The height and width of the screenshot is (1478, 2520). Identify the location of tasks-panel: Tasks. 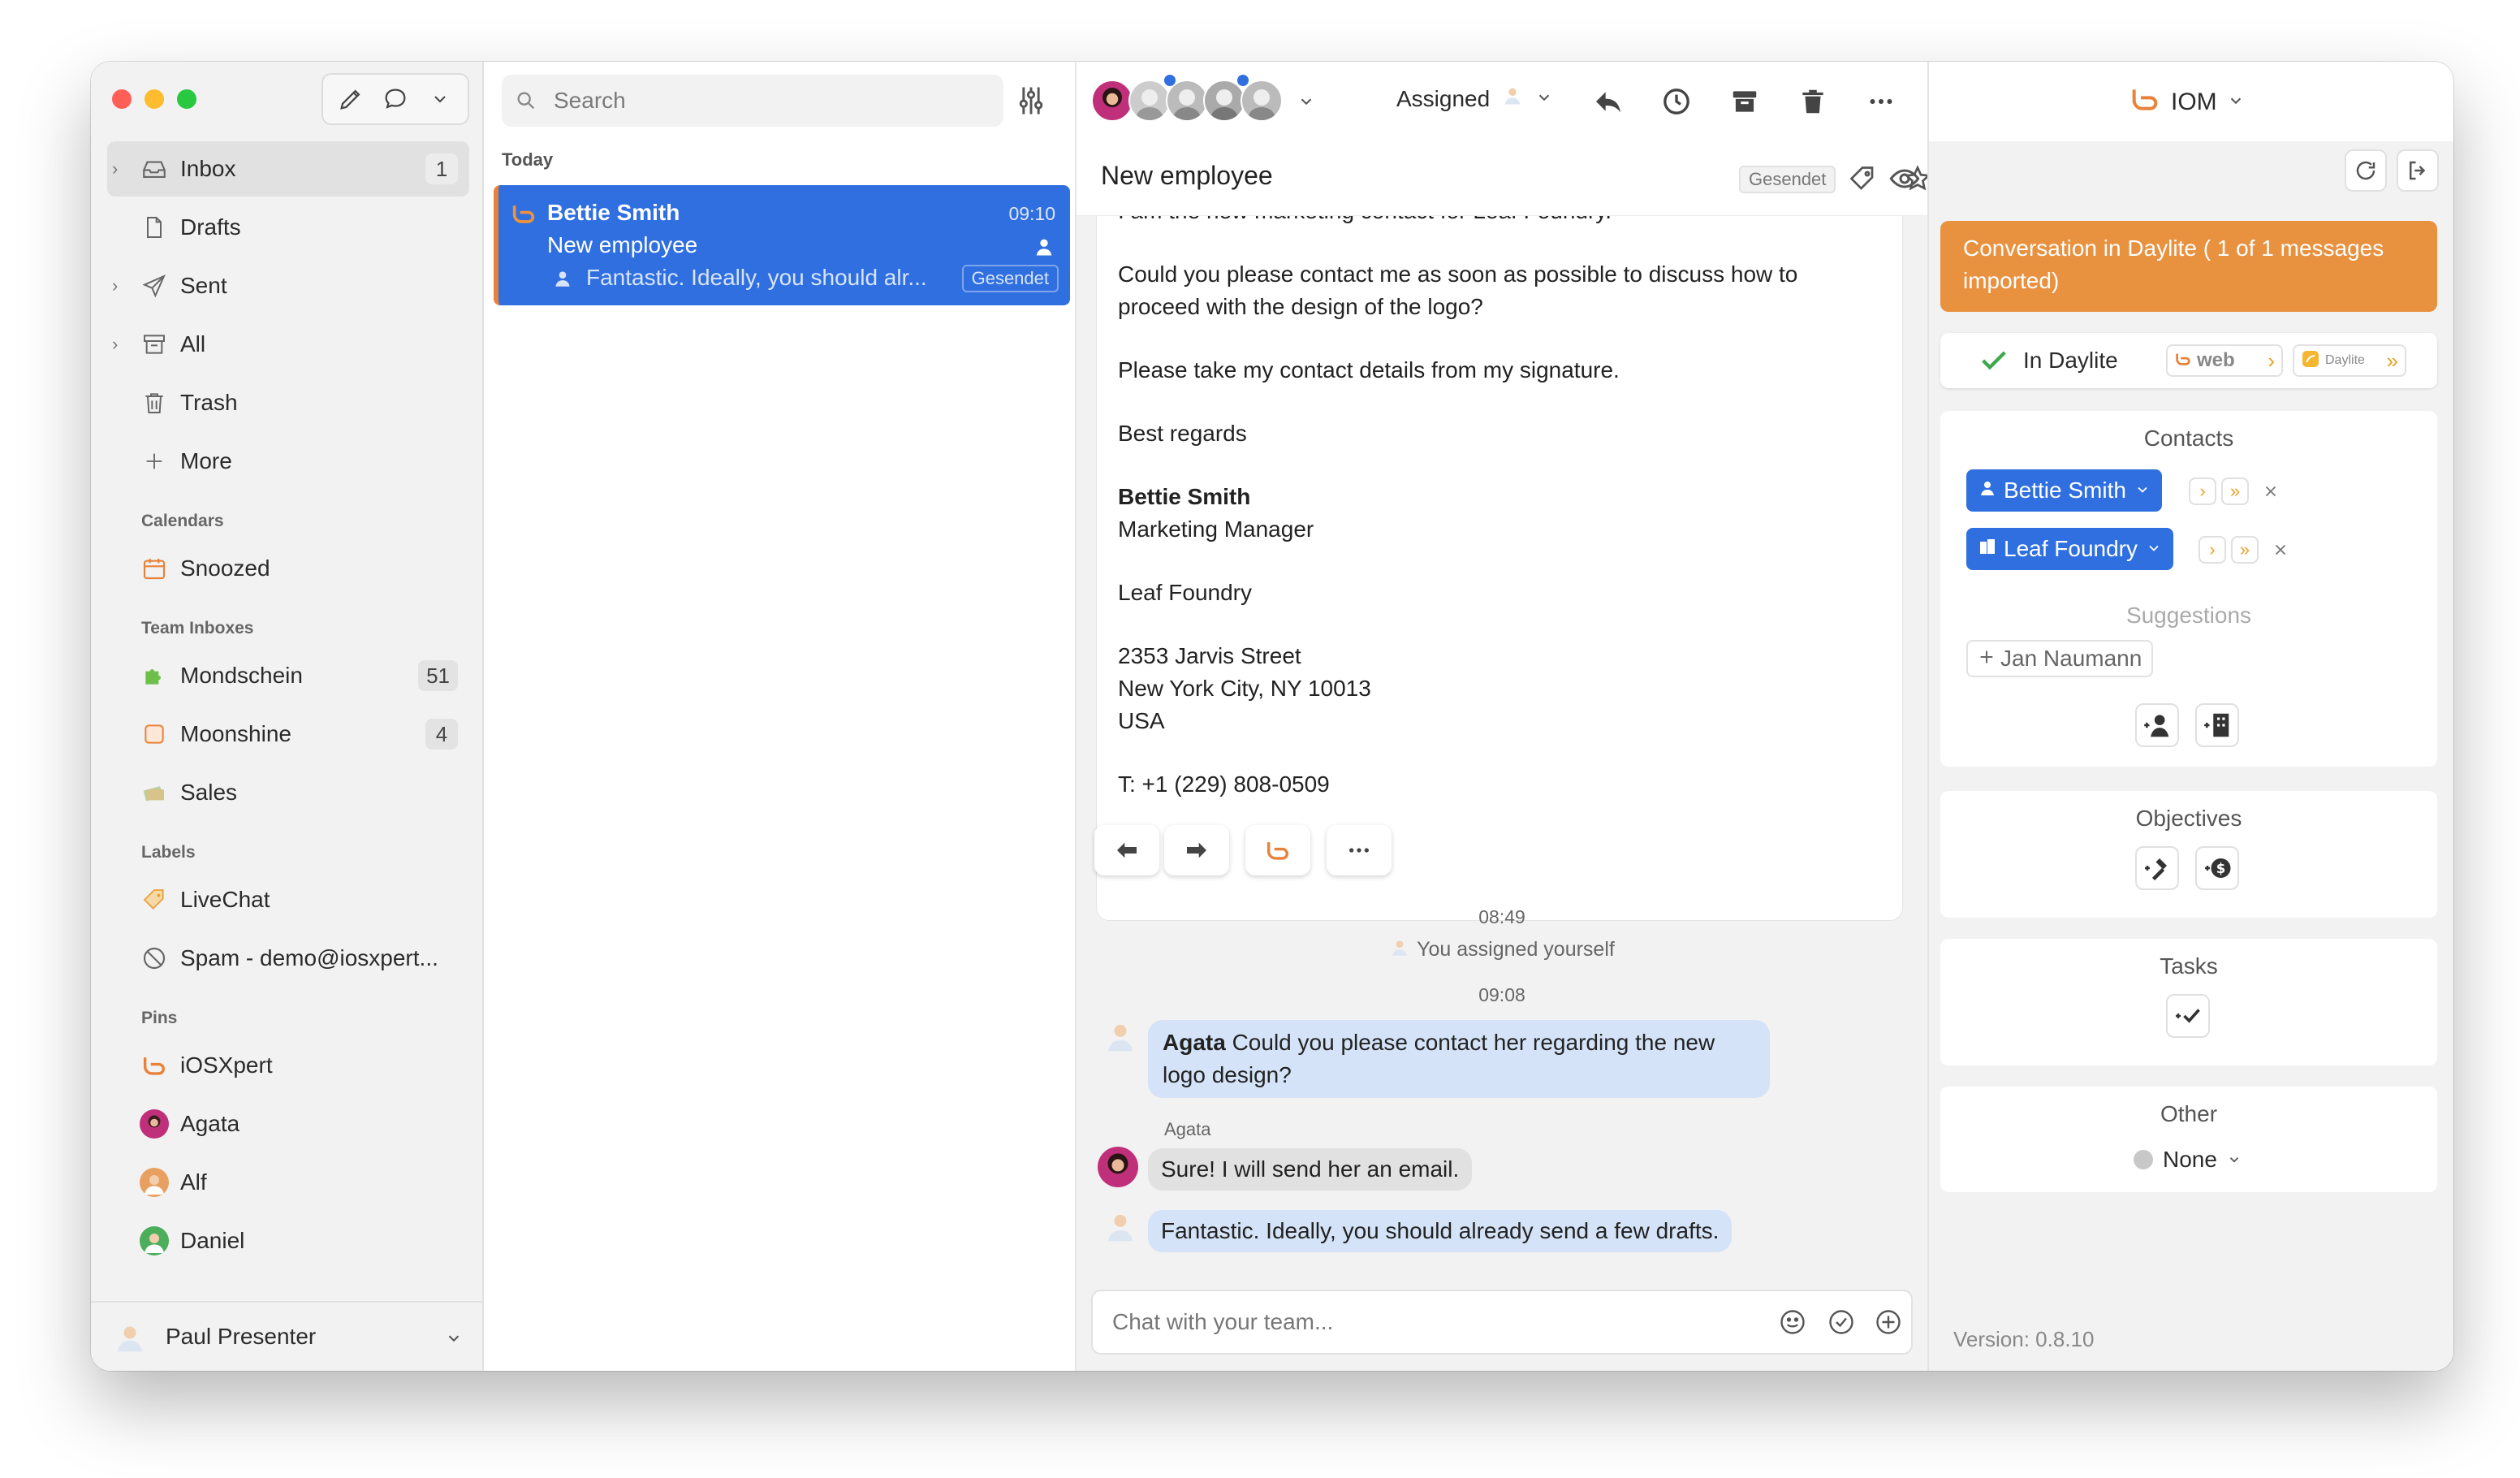
(2188, 1002).